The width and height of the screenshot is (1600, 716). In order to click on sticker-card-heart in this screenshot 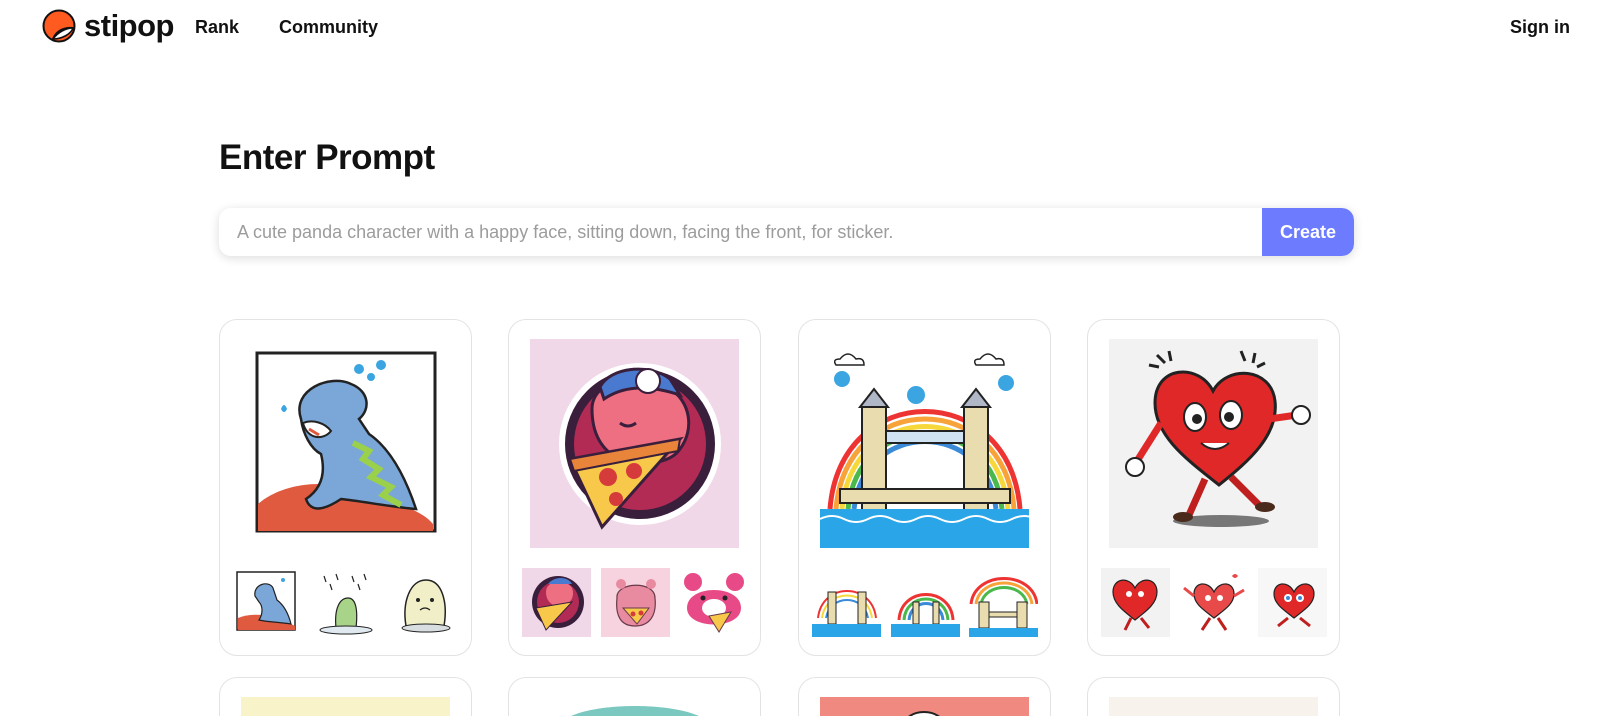, I will do `click(1213, 487)`.